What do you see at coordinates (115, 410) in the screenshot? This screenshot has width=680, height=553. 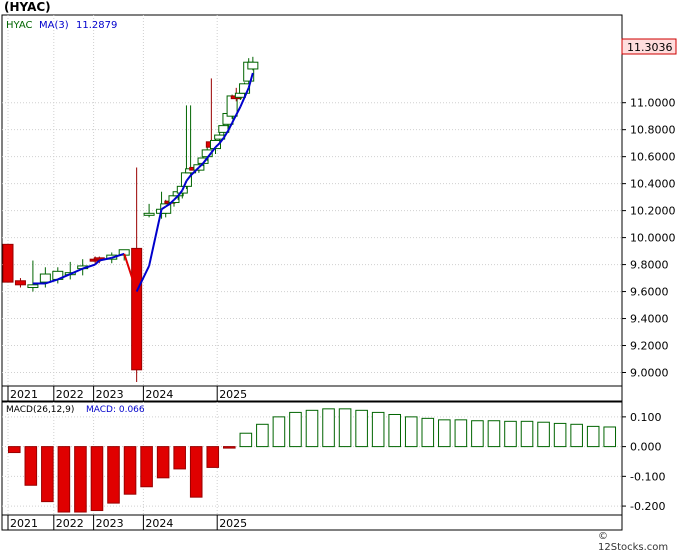 I see `macd-value-label: MACD: 0.066` at bounding box center [115, 410].